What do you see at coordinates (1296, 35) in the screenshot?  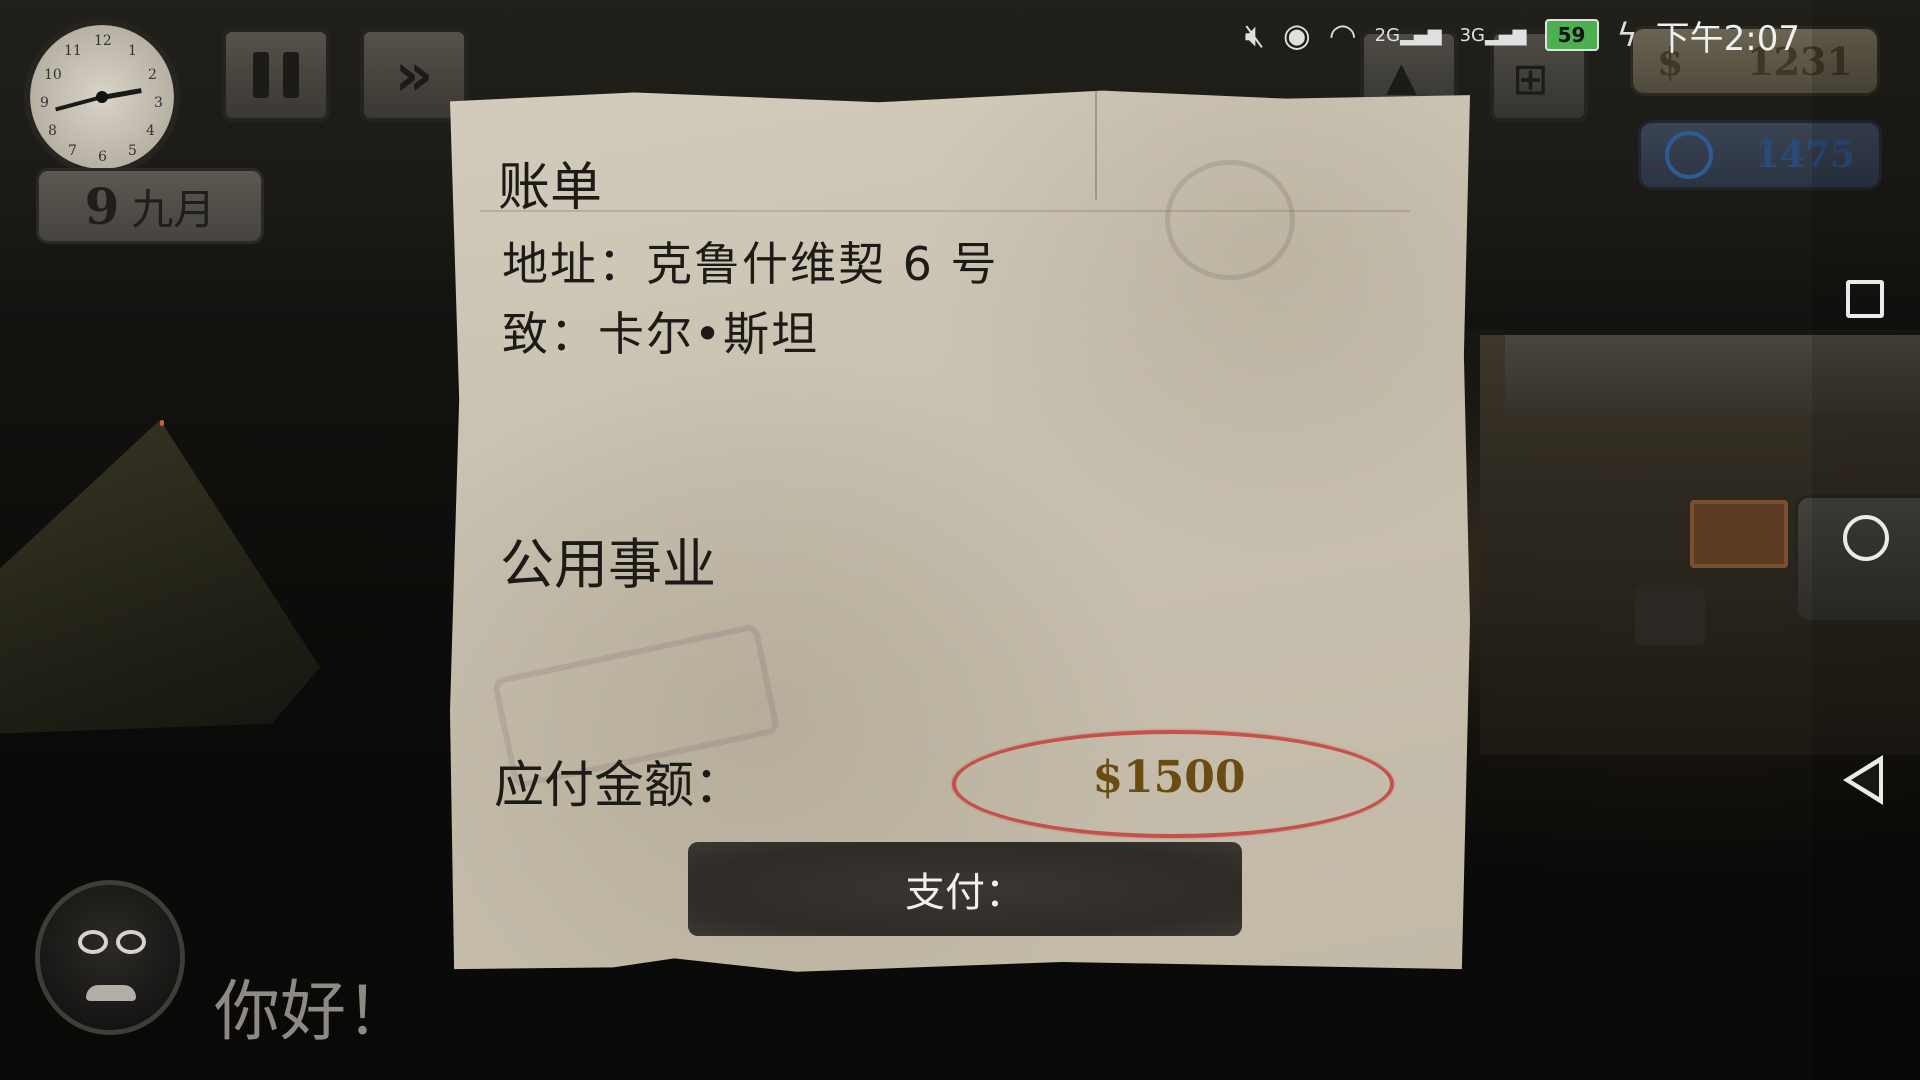 I see `eye-icon: ◉` at bounding box center [1296, 35].